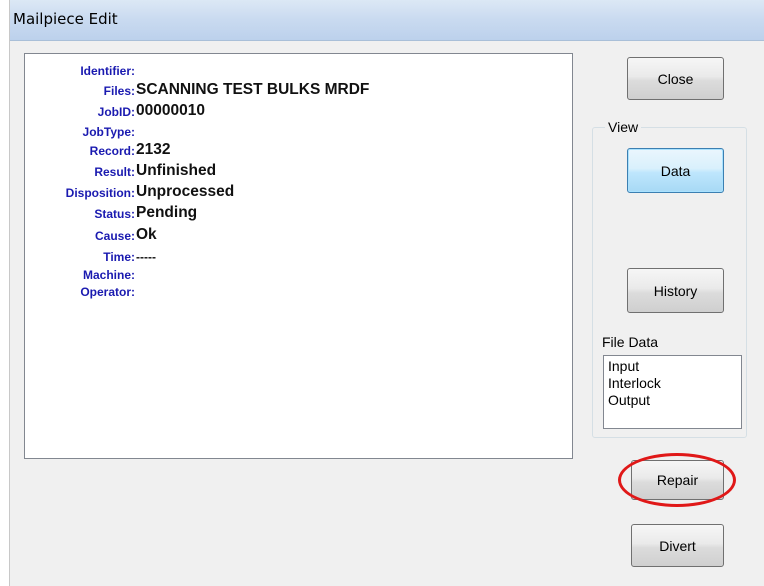 The width and height of the screenshot is (764, 586). What do you see at coordinates (295, 213) in the screenshot?
I see `field-row-status: Status: Pending` at bounding box center [295, 213].